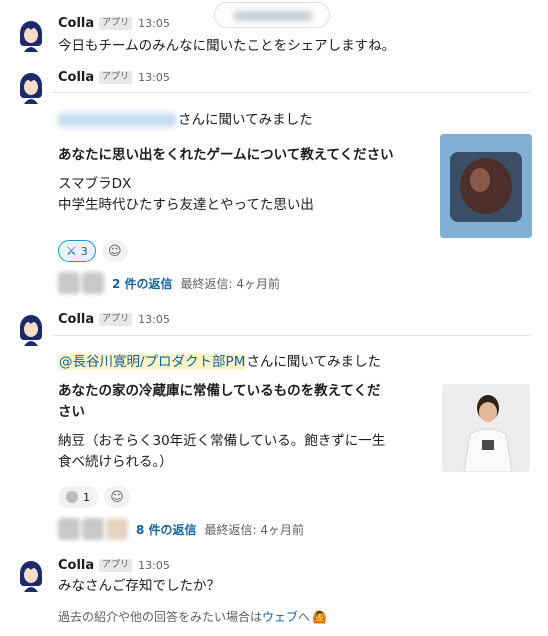 Image resolution: width=548 pixels, height=636 pixels. What do you see at coordinates (84, 251) in the screenshot?
I see `reaction-count: 3` at bounding box center [84, 251].